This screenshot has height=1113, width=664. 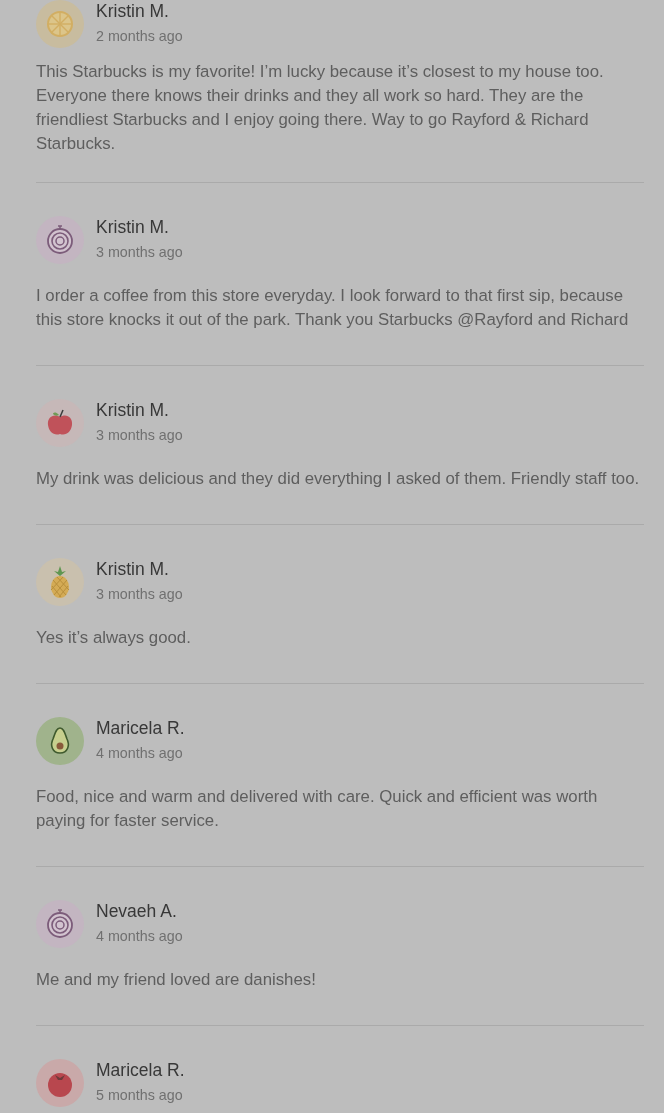 What do you see at coordinates (317, 809) in the screenshot?
I see `review-text: Food, nice and warm and delivered with care. Quick and efficient was worth paying for faster service.` at bounding box center [317, 809].